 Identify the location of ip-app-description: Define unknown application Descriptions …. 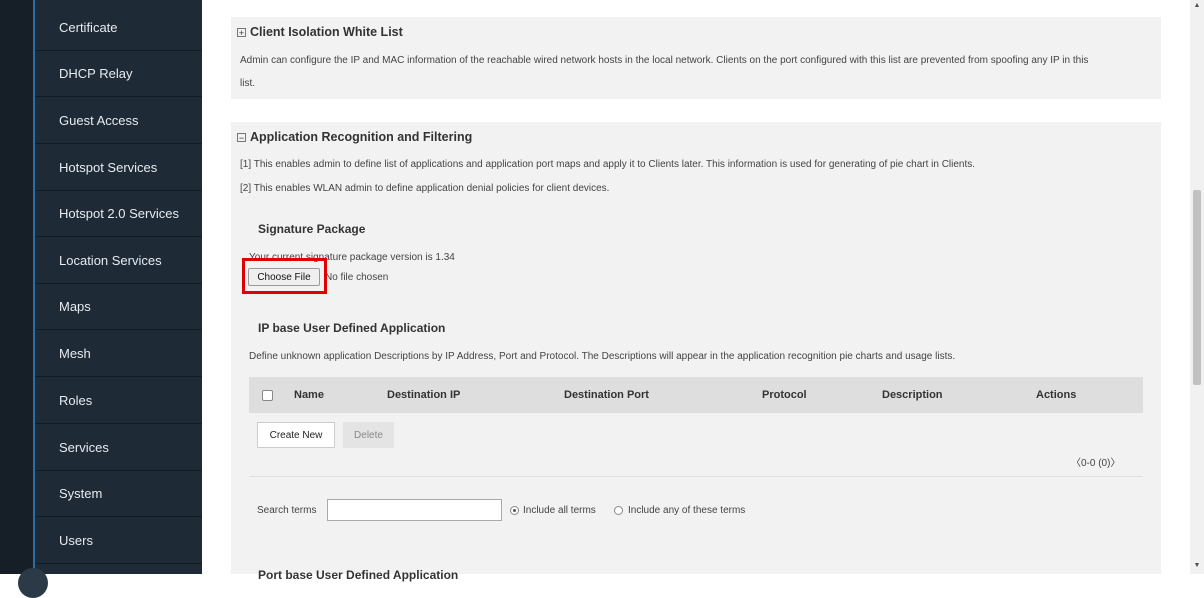
(602, 356).